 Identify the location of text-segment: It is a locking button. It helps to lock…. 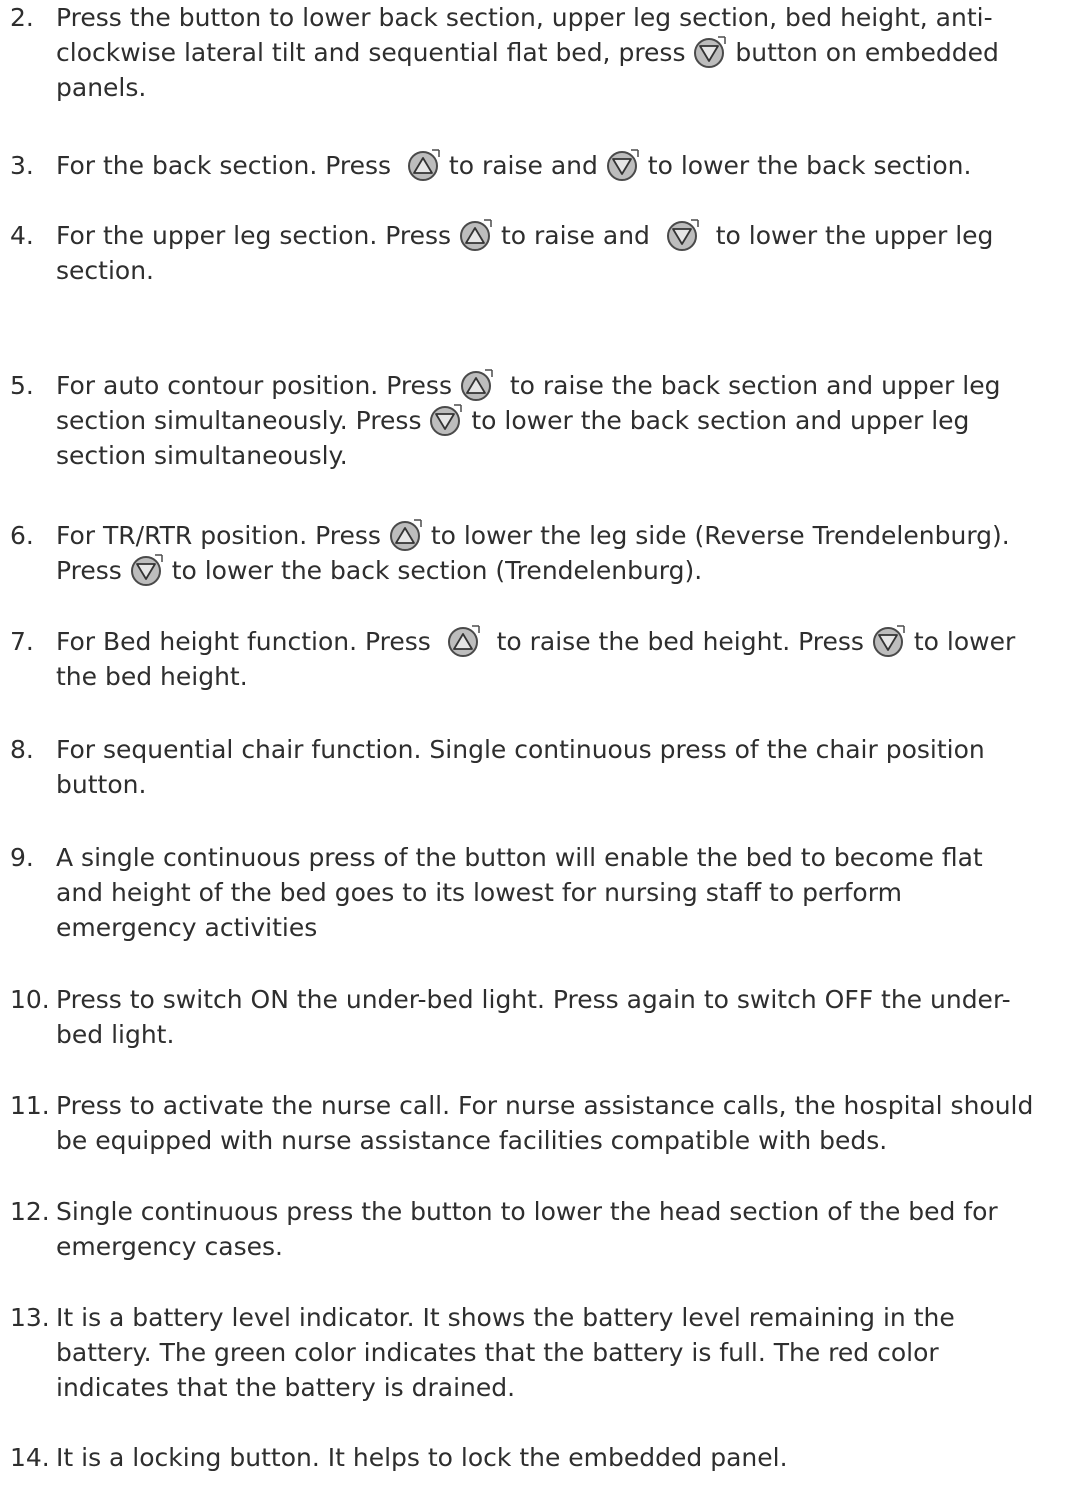
(422, 1457).